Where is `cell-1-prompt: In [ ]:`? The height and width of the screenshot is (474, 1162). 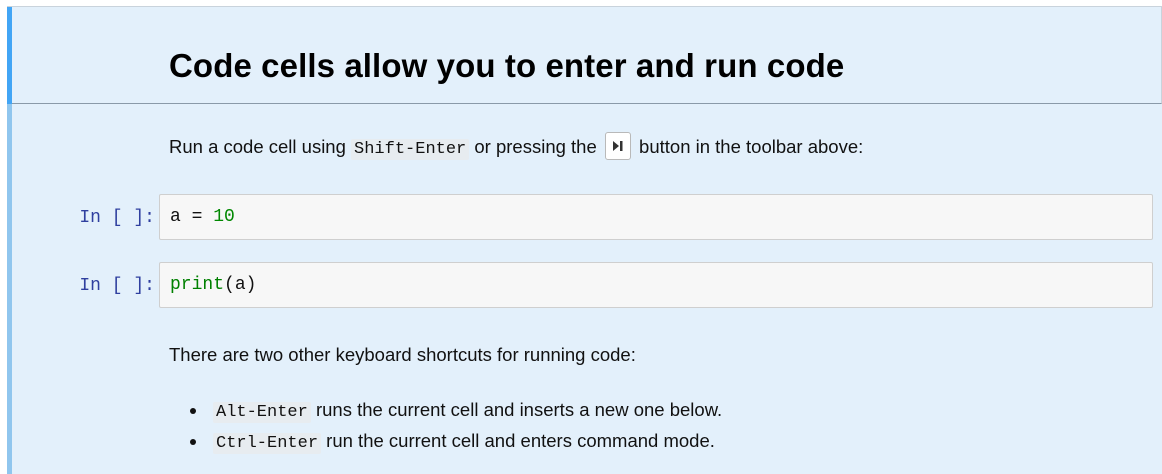 cell-1-prompt: In [ ]: is located at coordinates (117, 218).